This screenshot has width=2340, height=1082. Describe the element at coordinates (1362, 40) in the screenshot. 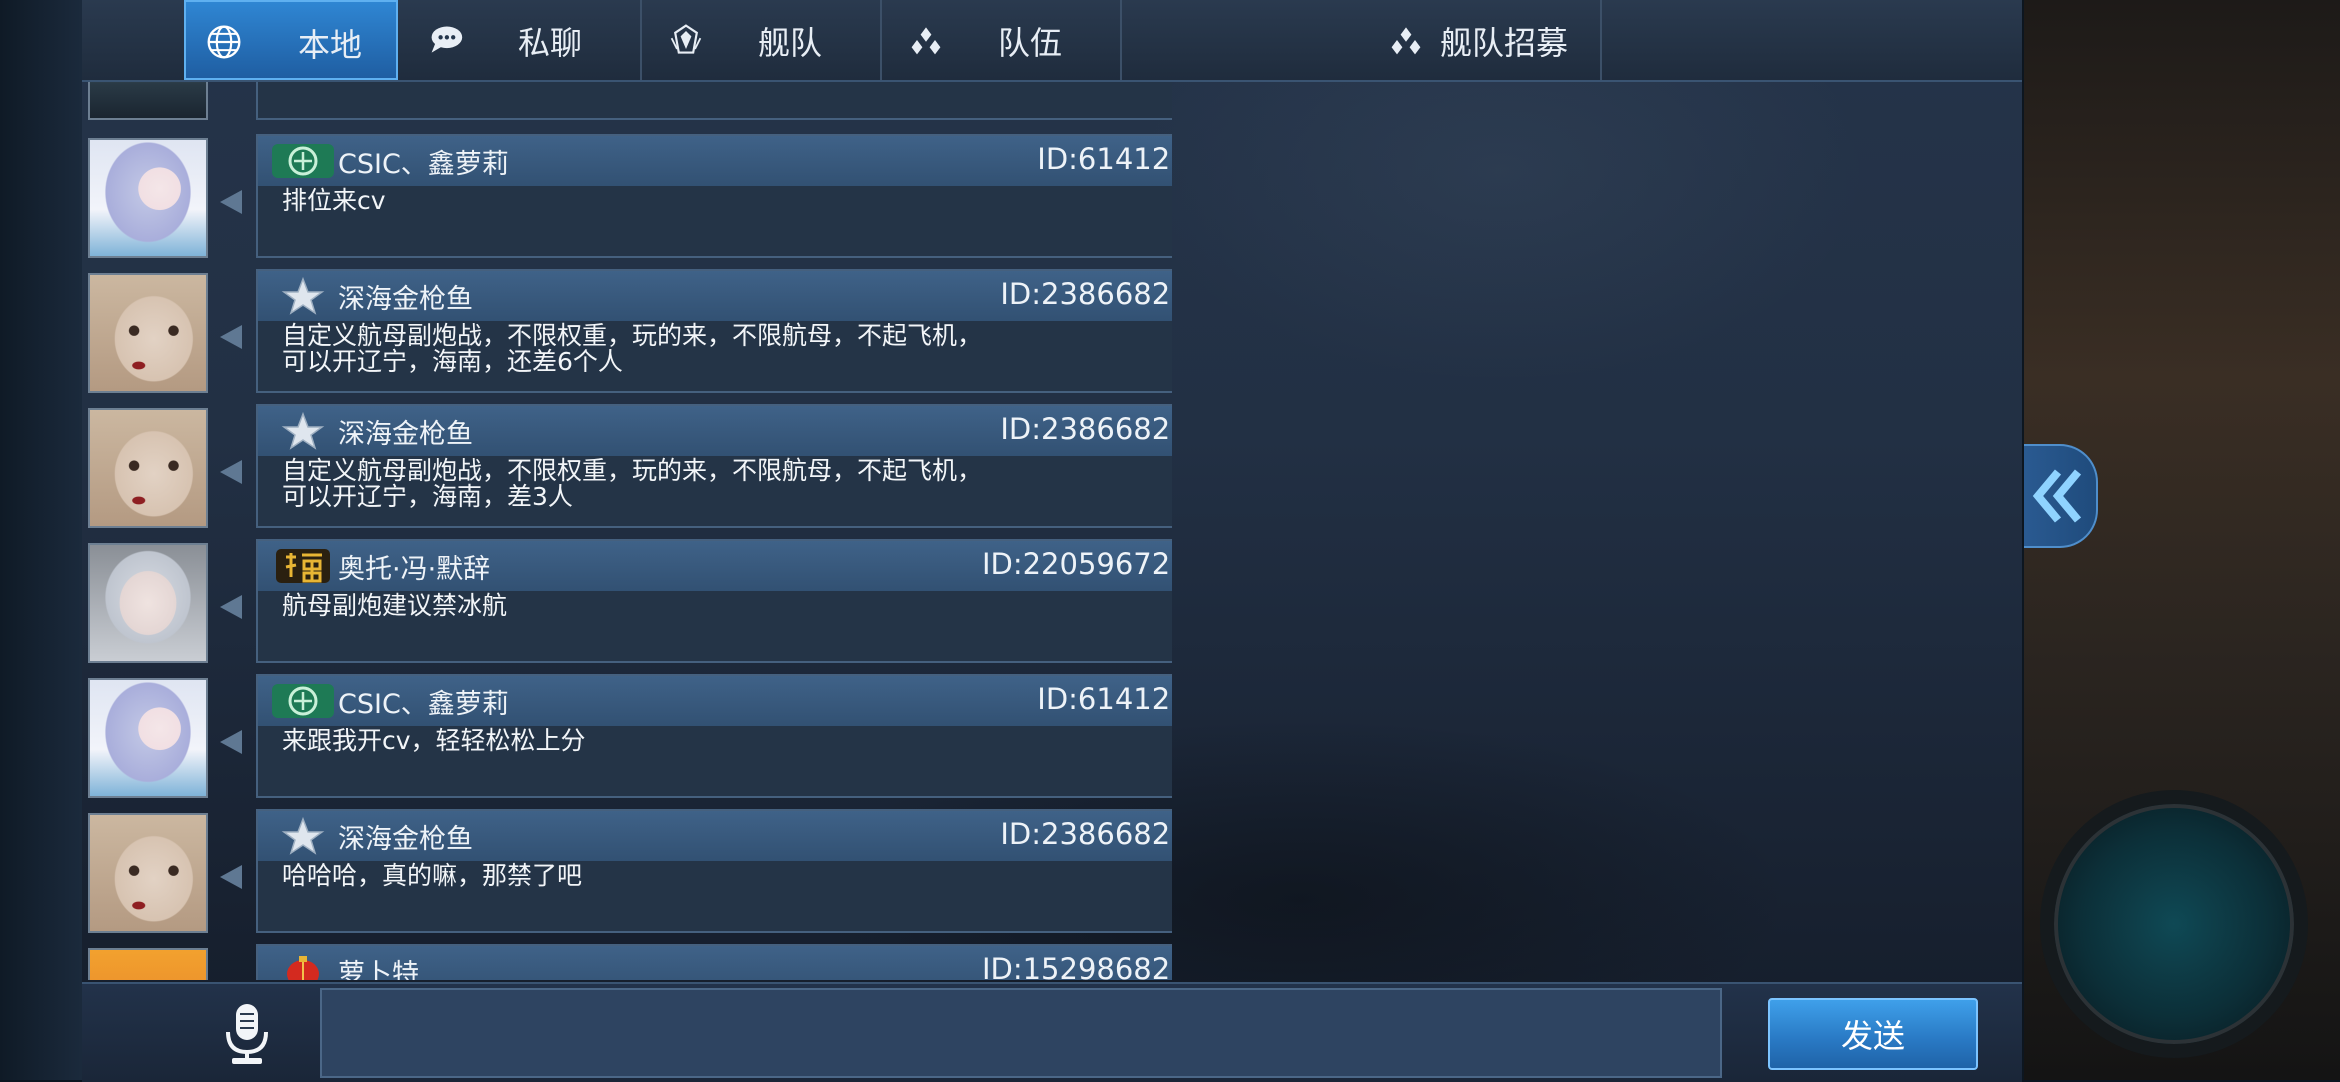

I see `tab-fleet-recruit: 舰队招募` at that location.